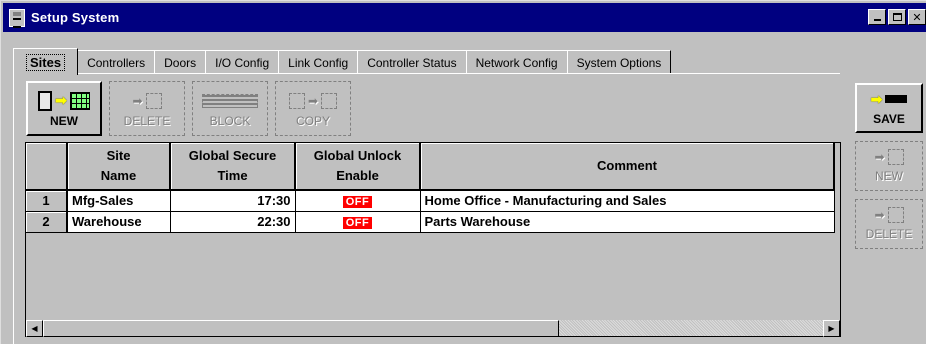  What do you see at coordinates (619, 62) in the screenshot?
I see `tab-system-options: System Options` at bounding box center [619, 62].